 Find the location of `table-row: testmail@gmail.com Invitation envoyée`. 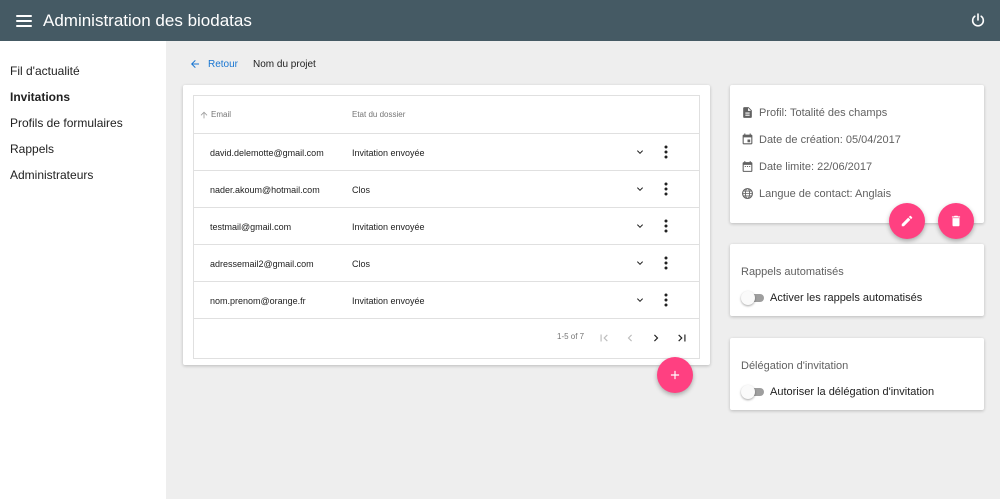

table-row: testmail@gmail.com Invitation envoyée is located at coordinates (446, 225).